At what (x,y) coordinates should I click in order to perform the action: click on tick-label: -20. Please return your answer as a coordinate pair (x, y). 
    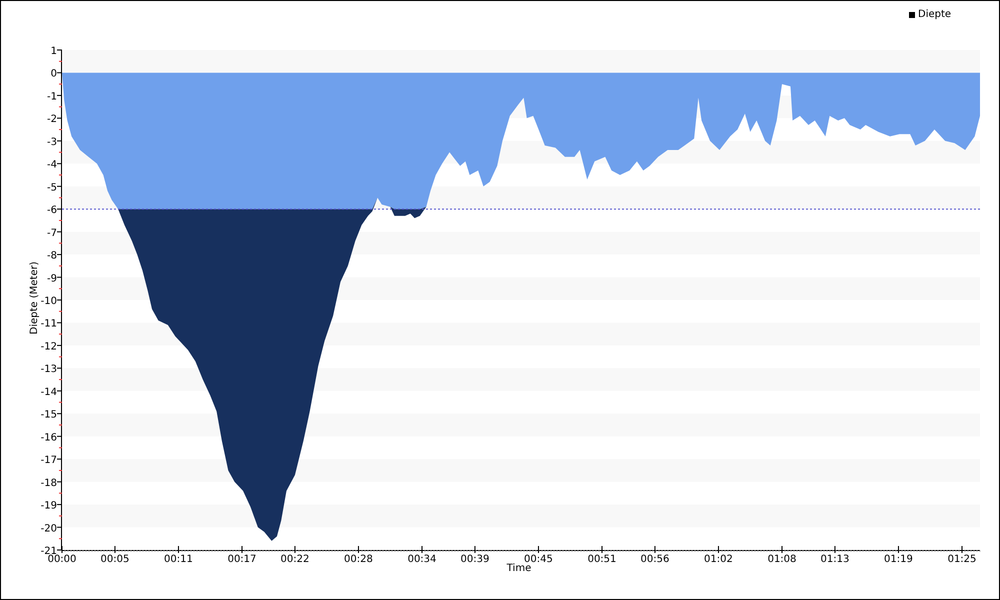
    Looking at the image, I should click on (48, 528).